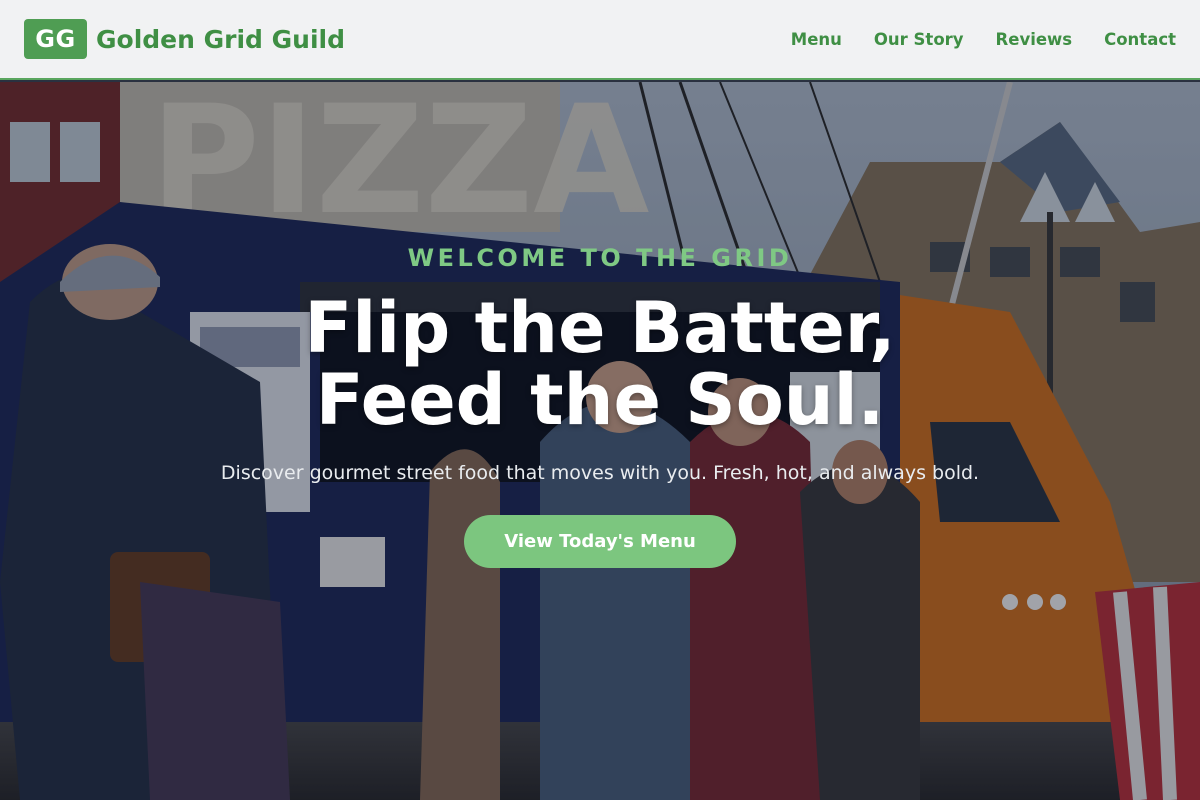 Image resolution: width=1200 pixels, height=800 pixels. I want to click on hero-eyebrow: WELCOME TO THE GRID, so click(600, 258).